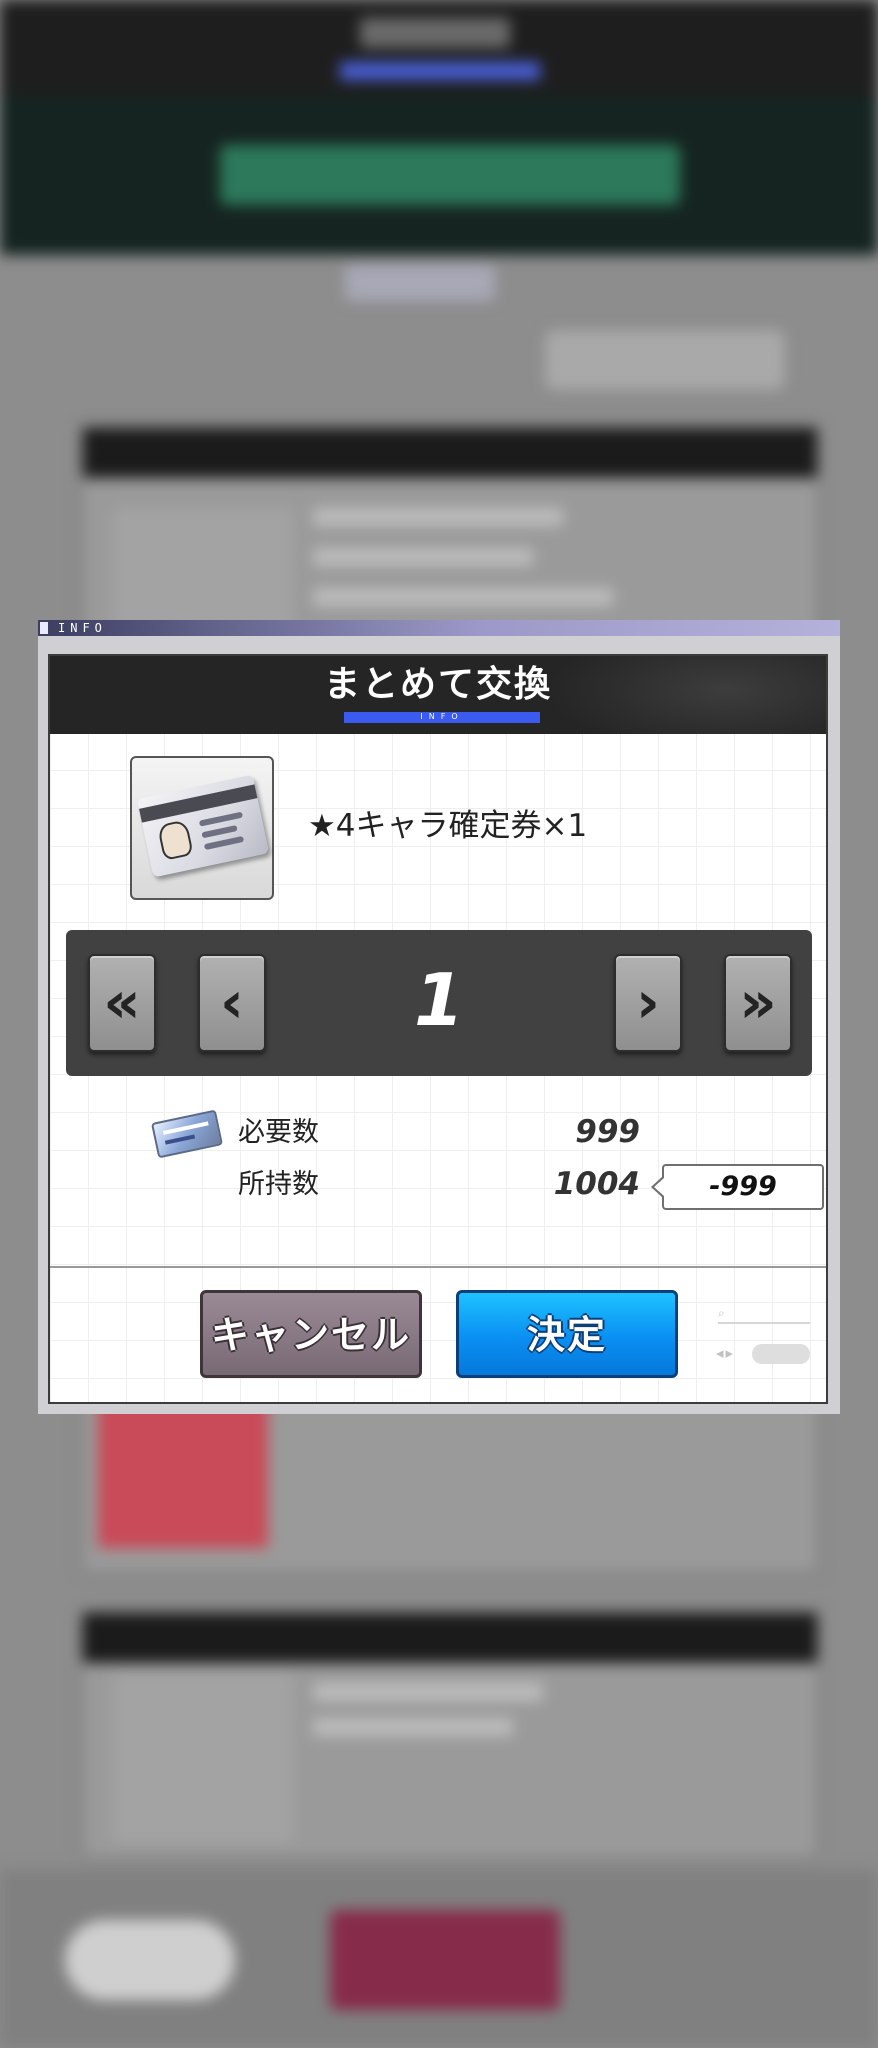  What do you see at coordinates (278, 1184) in the screenshot?
I see `owned-label: 所持数` at bounding box center [278, 1184].